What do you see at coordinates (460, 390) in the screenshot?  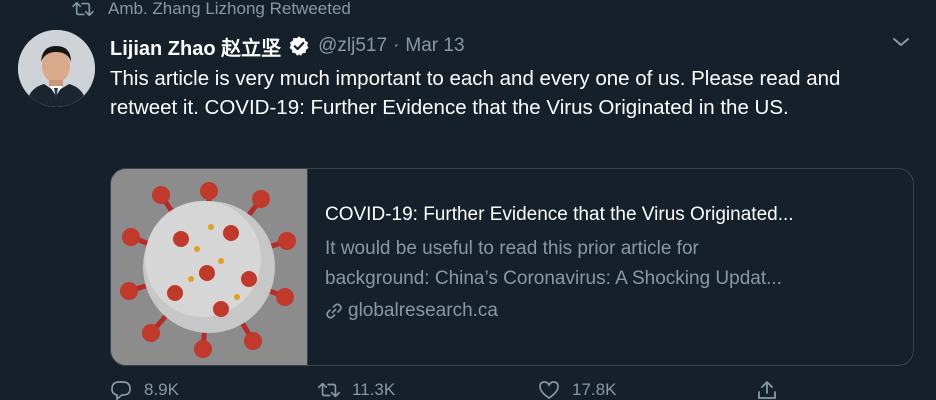 I see `action-bar: 8.9K 11.3K 17.8K` at bounding box center [460, 390].